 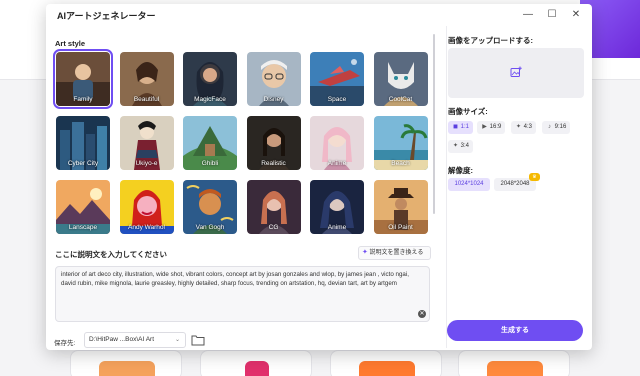 I want to click on resolution-option: 1024*1024, so click(x=469, y=184).